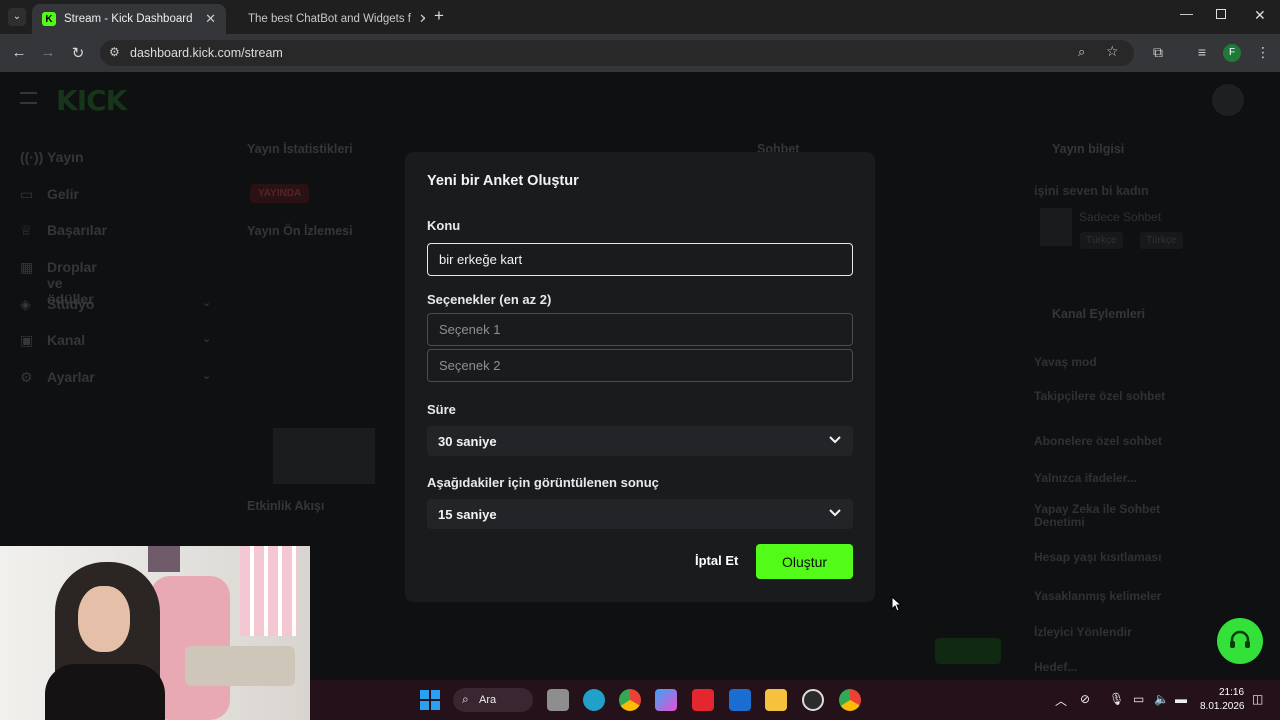  Describe the element at coordinates (71, 377) in the screenshot. I see `sidebar-item-label: Ayarlar` at that location.